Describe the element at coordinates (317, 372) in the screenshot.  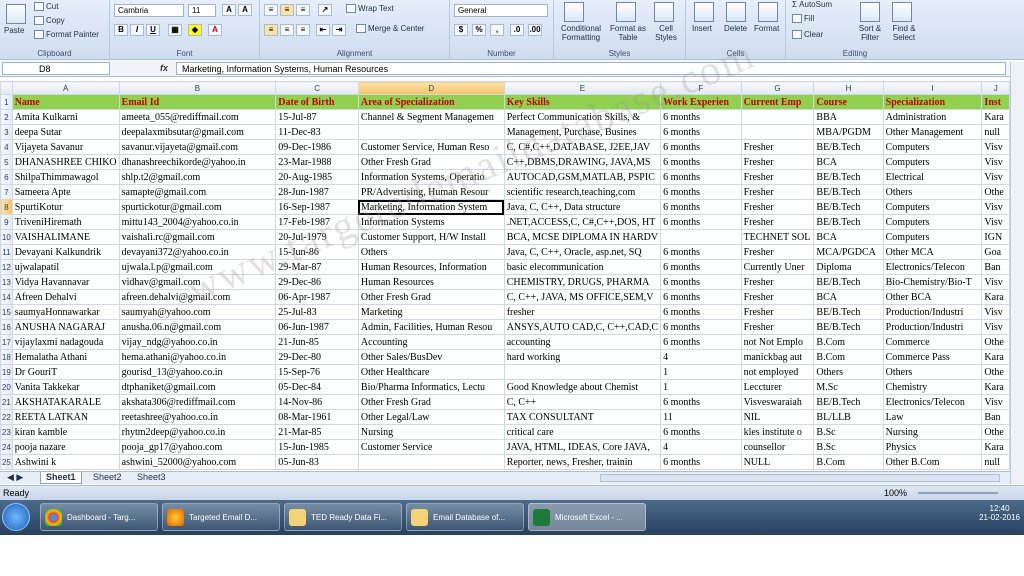
I see `cell: 15-Sep-76` at that location.